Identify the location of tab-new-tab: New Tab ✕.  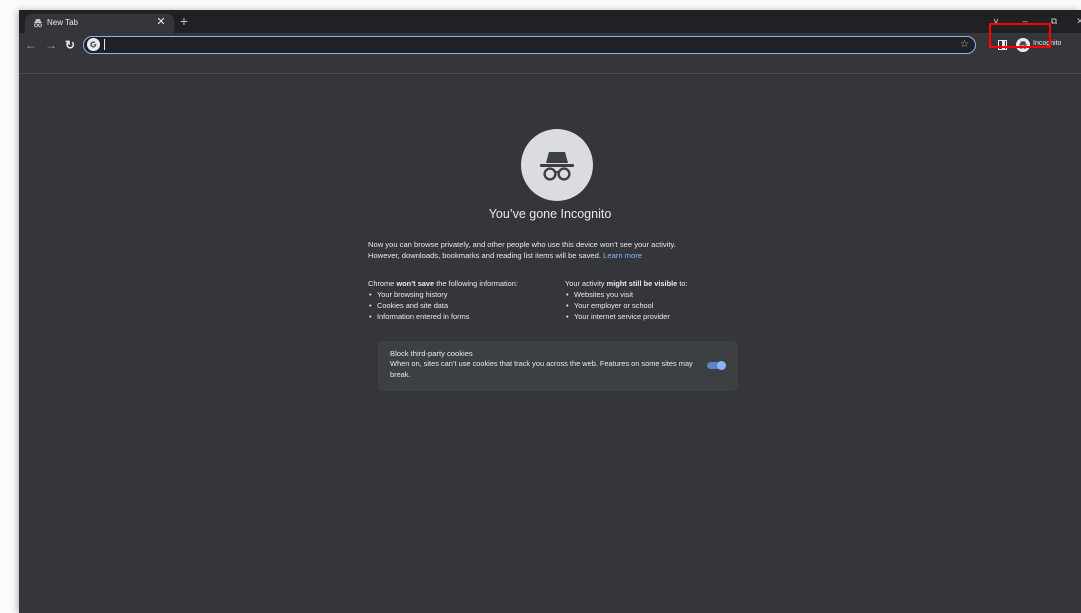
(99, 23).